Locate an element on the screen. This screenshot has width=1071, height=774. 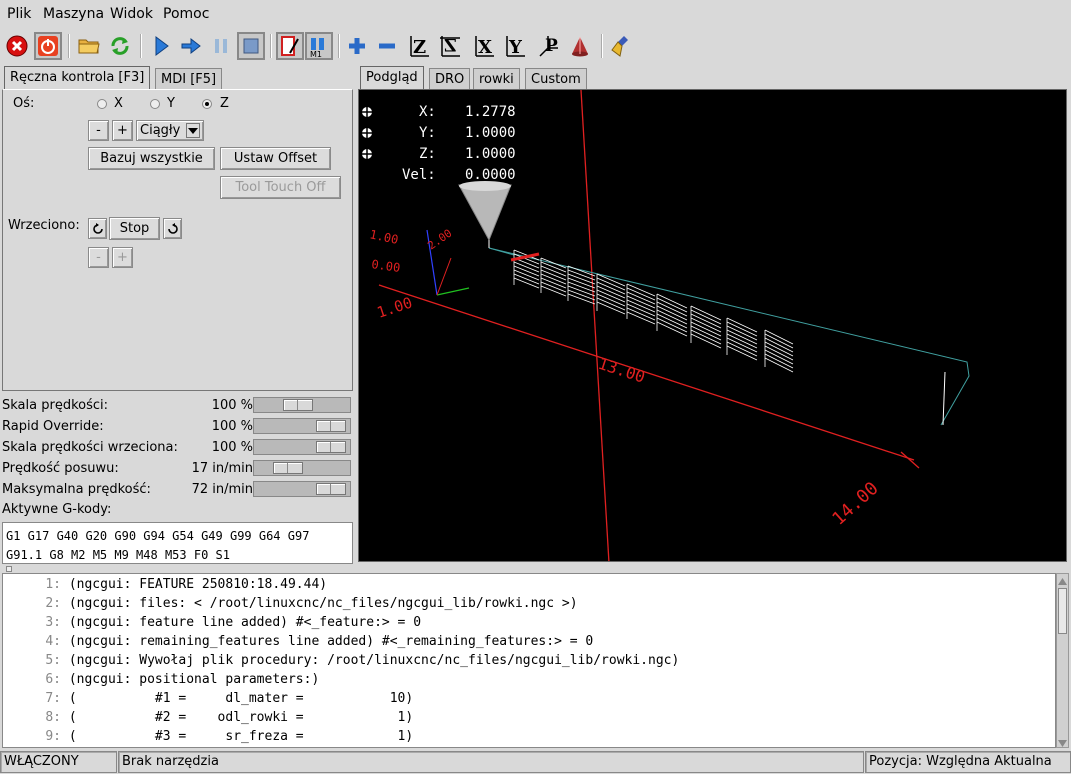
dro-x-label: X: is located at coordinates (427, 112).